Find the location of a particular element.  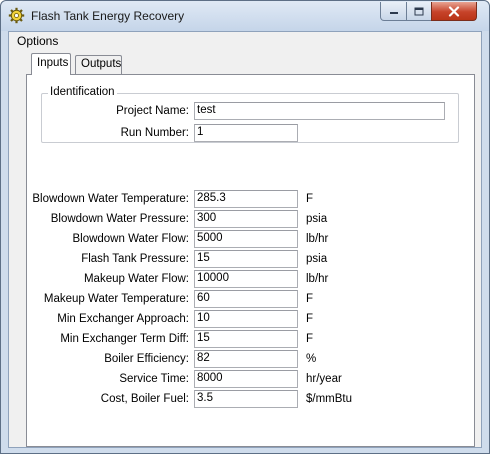

run-number-label: Run Number: is located at coordinates (154, 133).